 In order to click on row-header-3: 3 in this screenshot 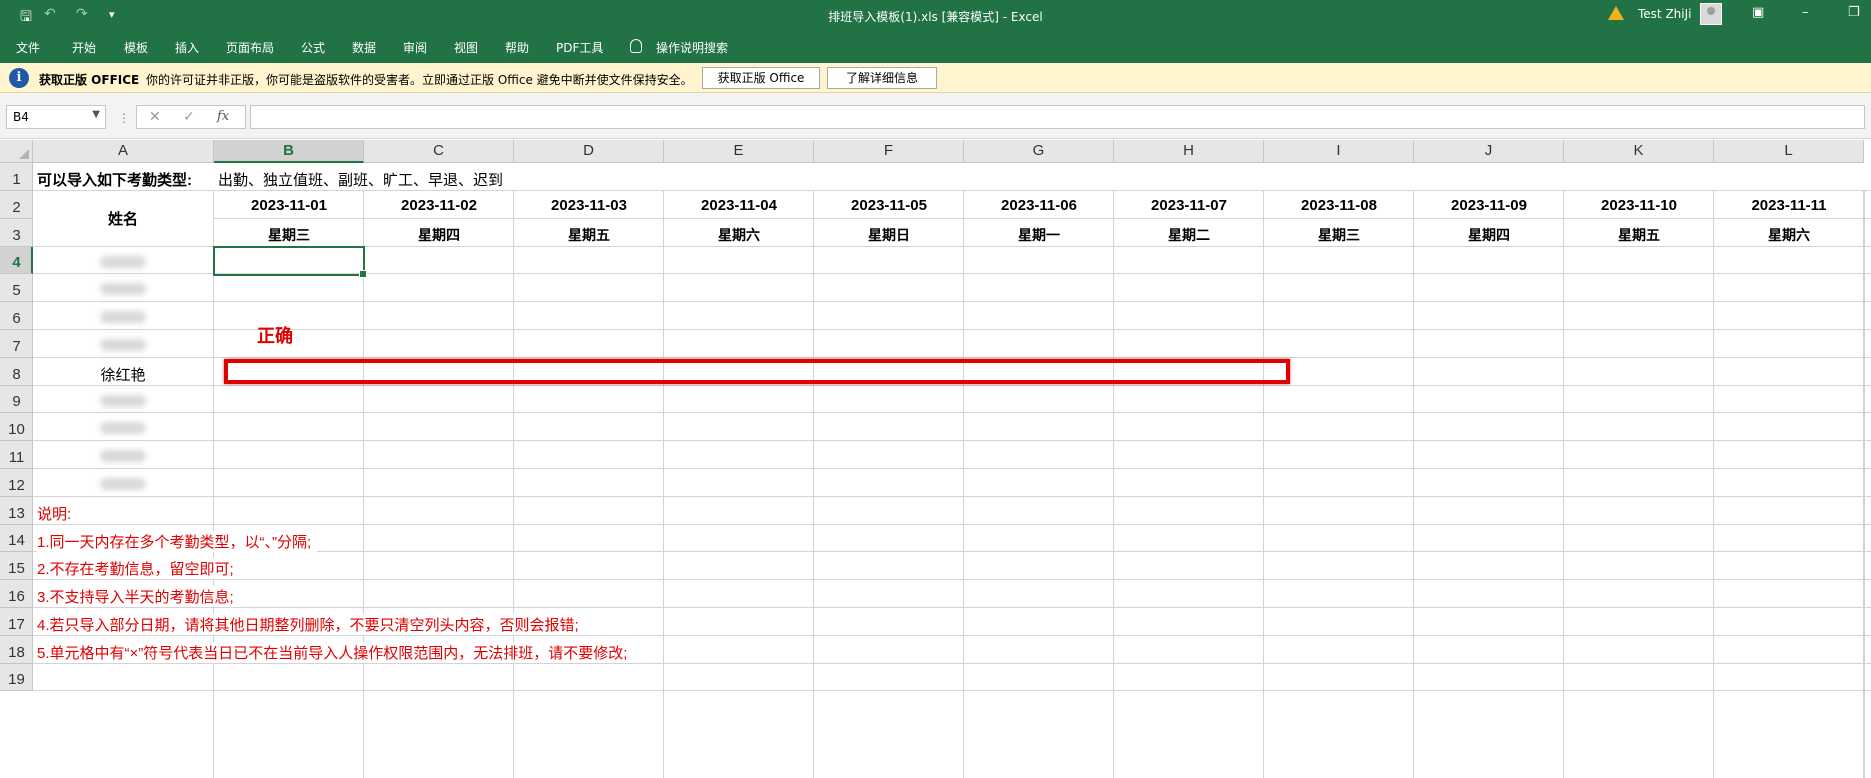, I will do `click(16, 232)`.